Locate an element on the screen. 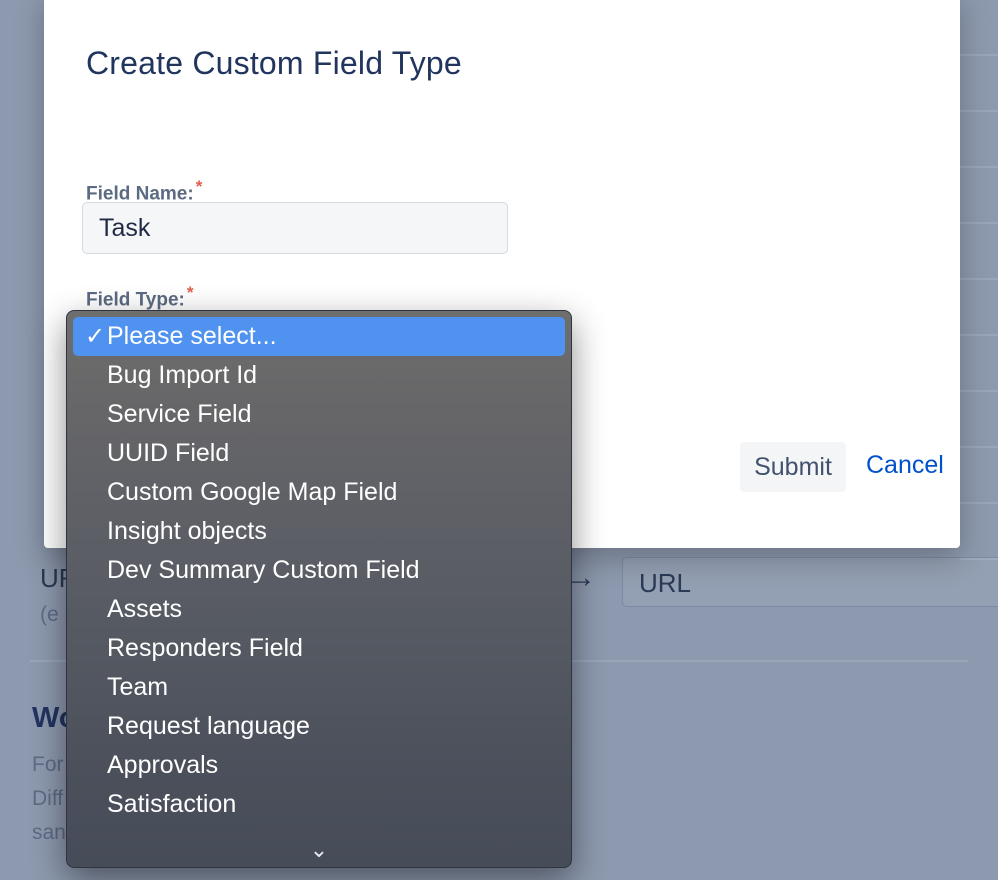  dropdown-option: Approvals is located at coordinates (319, 765).